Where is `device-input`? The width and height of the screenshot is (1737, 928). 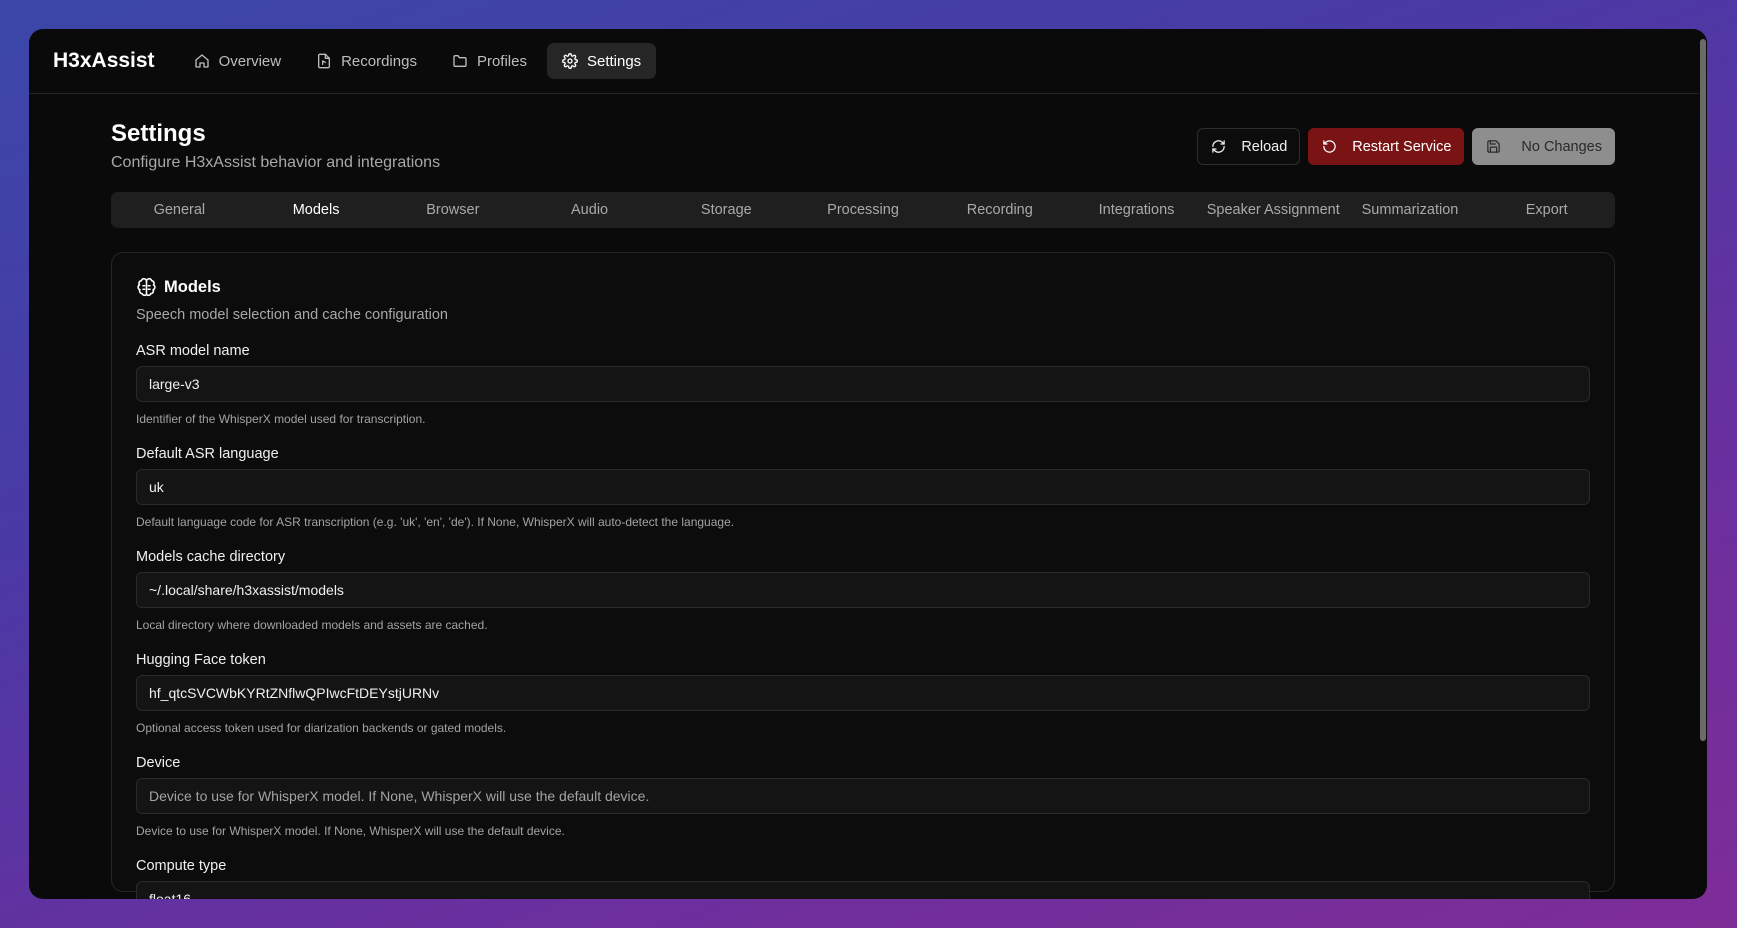
device-input is located at coordinates (863, 796).